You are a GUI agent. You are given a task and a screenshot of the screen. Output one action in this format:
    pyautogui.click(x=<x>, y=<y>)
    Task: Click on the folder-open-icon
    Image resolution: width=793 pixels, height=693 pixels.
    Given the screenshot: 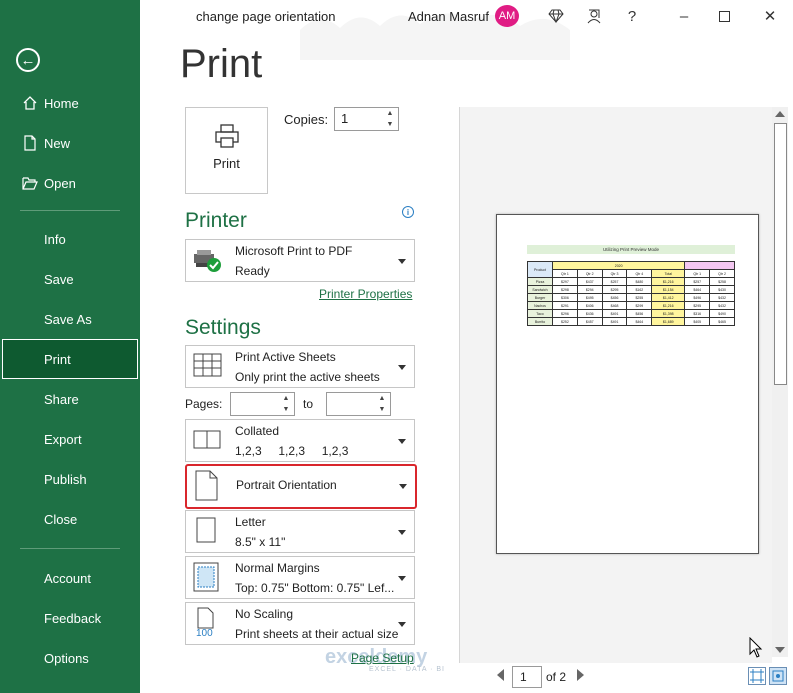 What is the action you would take?
    pyautogui.click(x=30, y=183)
    